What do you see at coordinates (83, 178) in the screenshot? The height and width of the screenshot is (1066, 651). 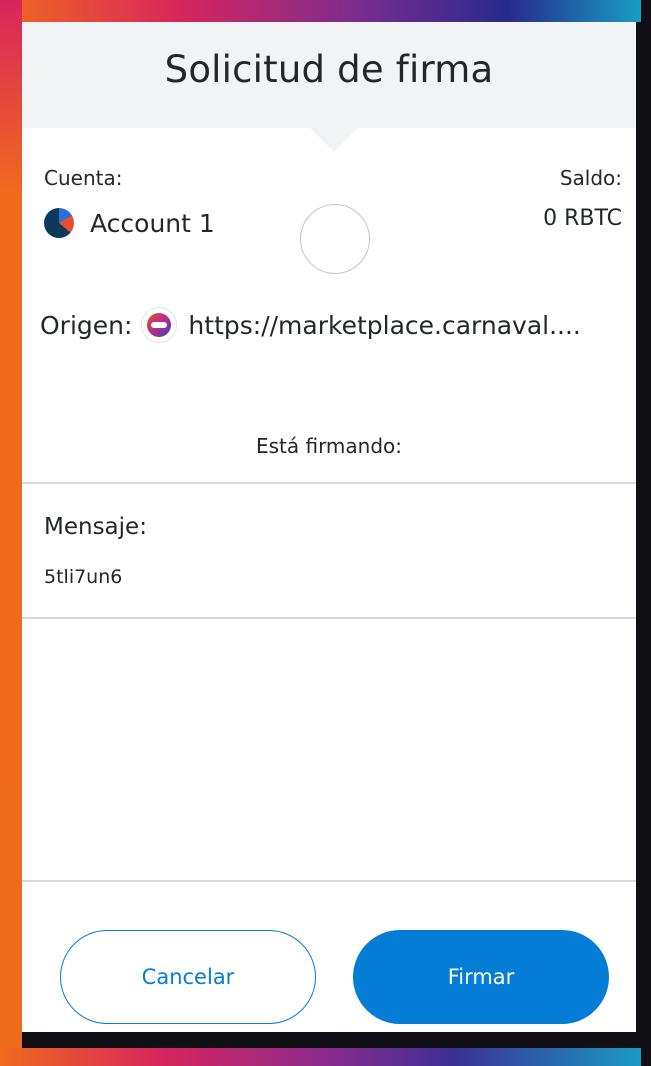 I see `account-label: Cuenta:` at bounding box center [83, 178].